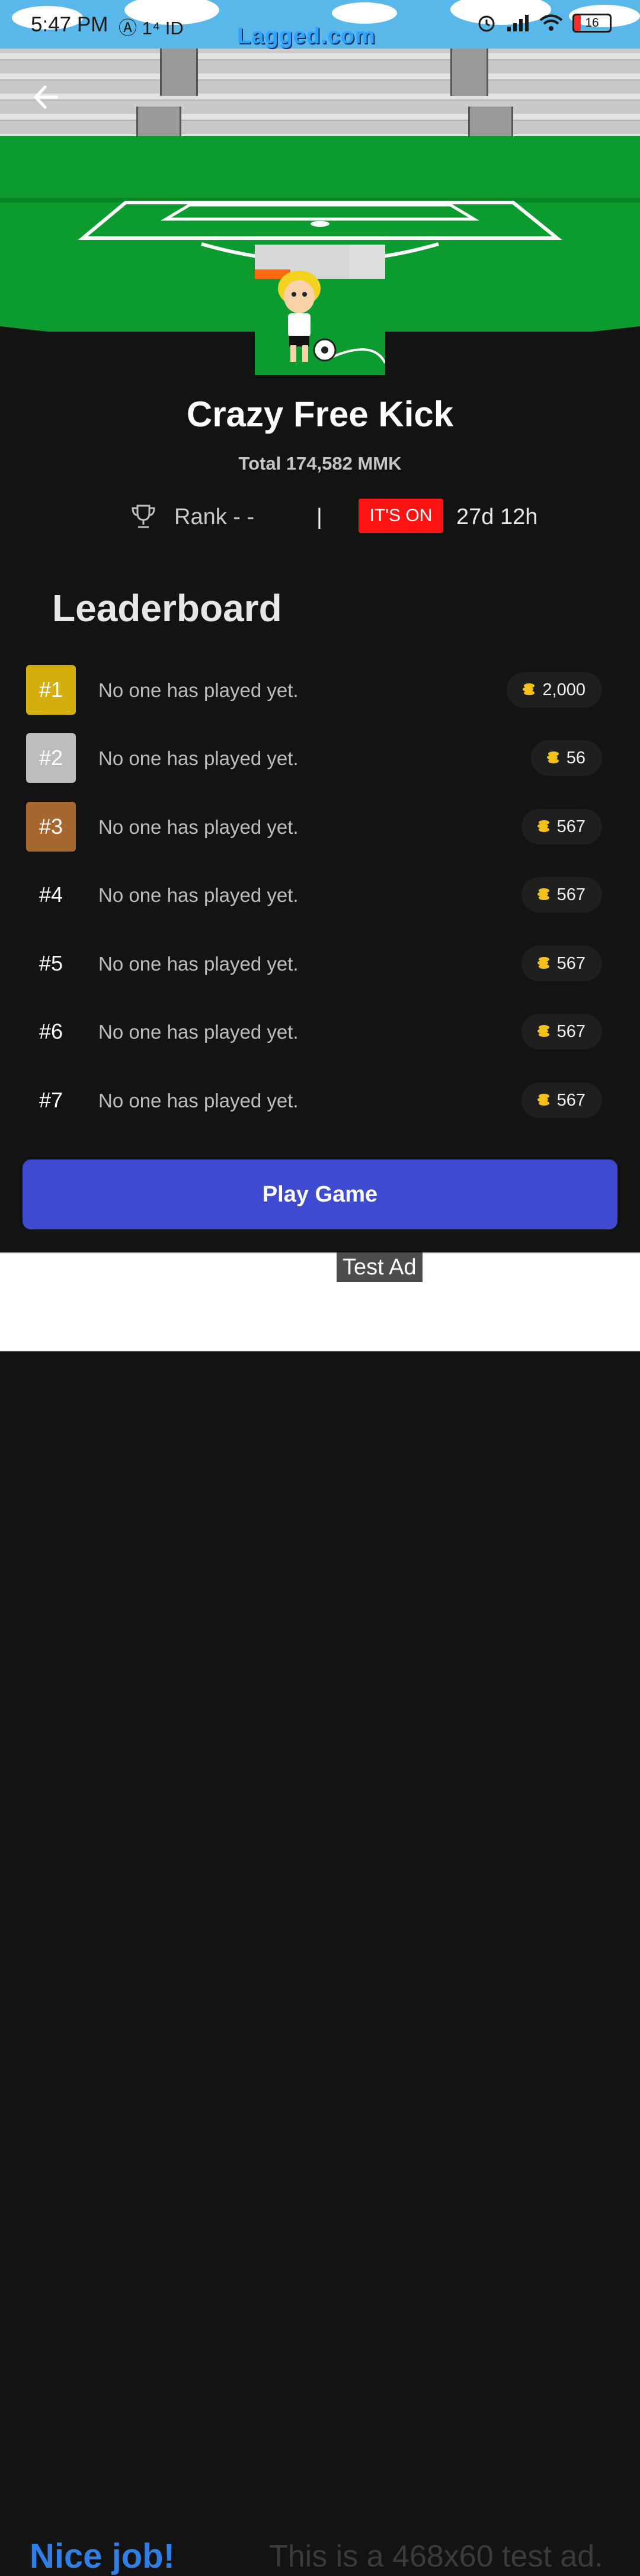  I want to click on game-character-image, so click(320, 310).